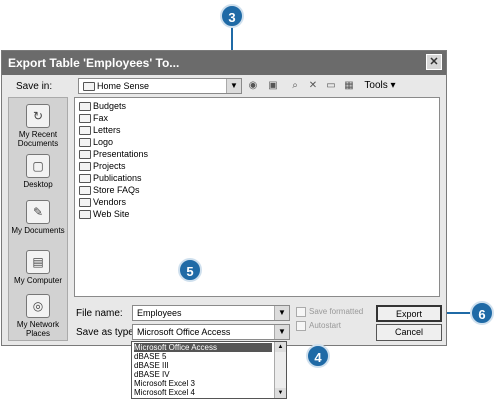 The width and height of the screenshot is (500, 400). Describe the element at coordinates (159, 313) in the screenshot. I see `file-name-value: Employees` at that location.